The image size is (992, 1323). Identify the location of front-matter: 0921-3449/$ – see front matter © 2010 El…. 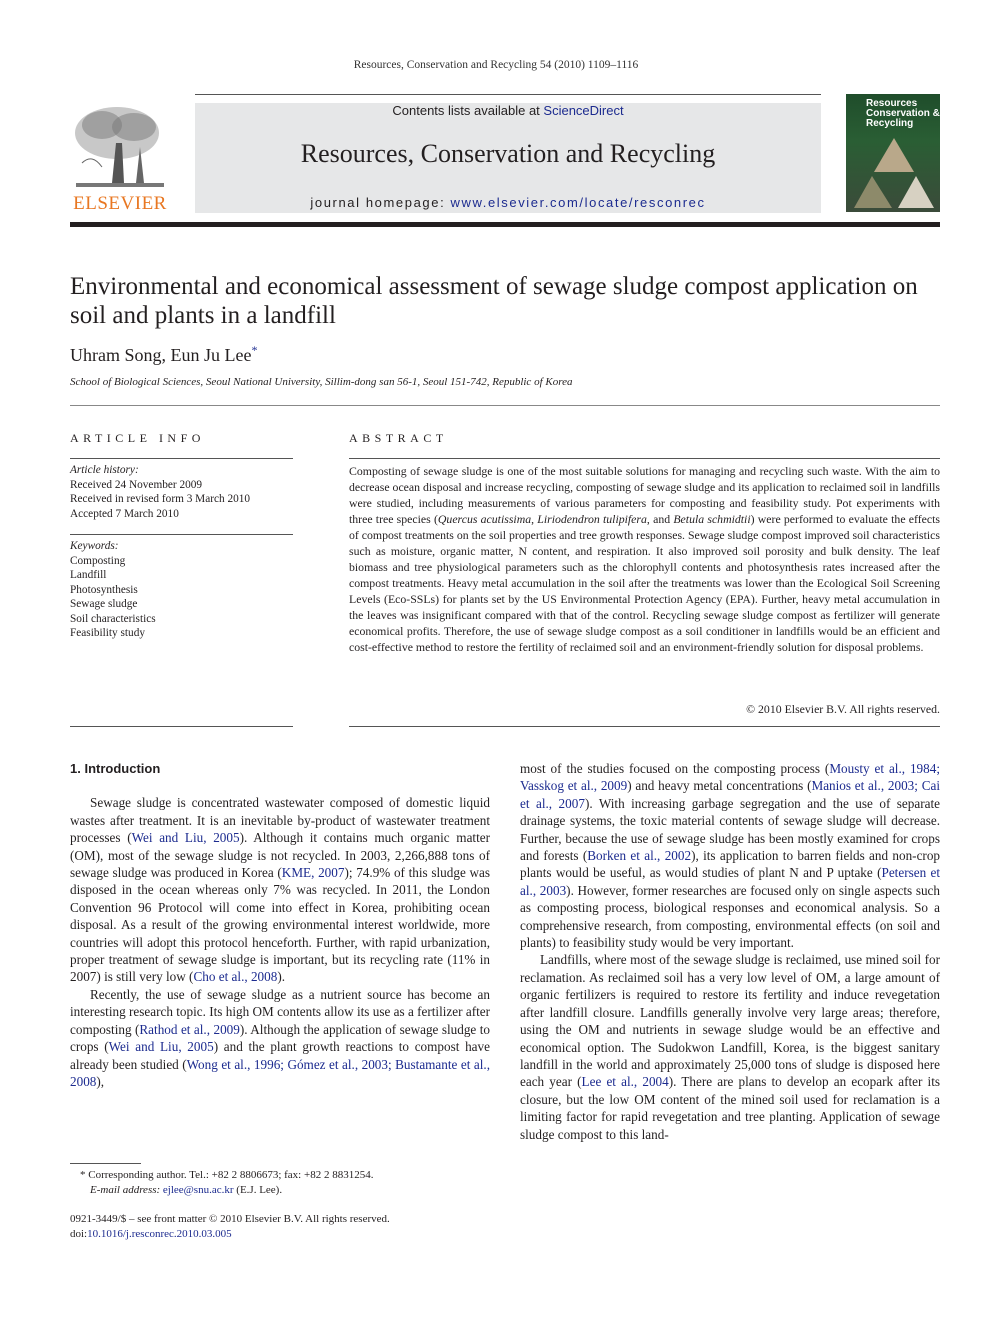
(285, 1227).